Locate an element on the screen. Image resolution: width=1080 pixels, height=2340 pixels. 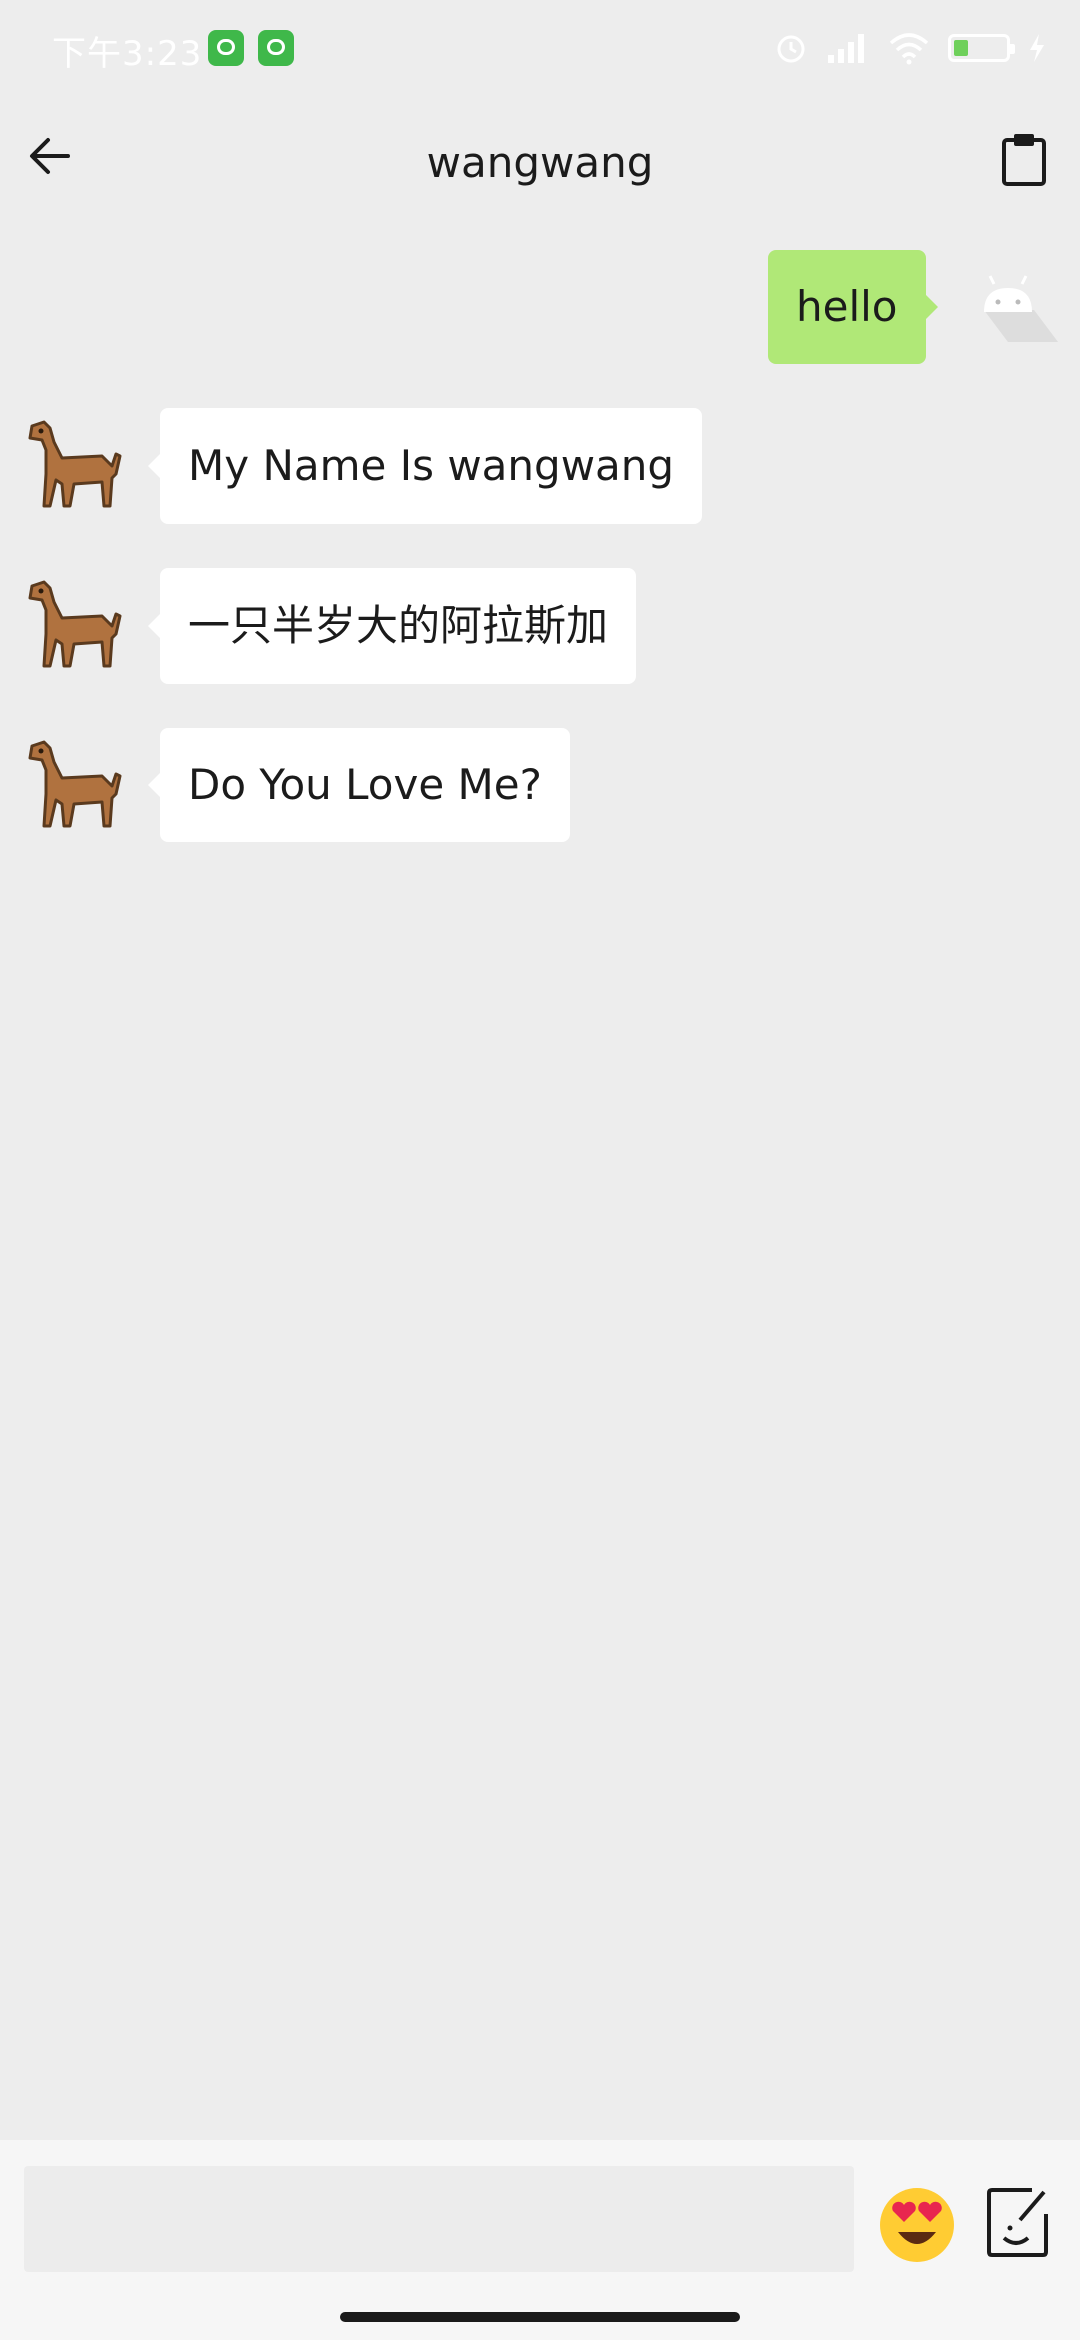
status-time: 下午3:23 is located at coordinates (127, 54).